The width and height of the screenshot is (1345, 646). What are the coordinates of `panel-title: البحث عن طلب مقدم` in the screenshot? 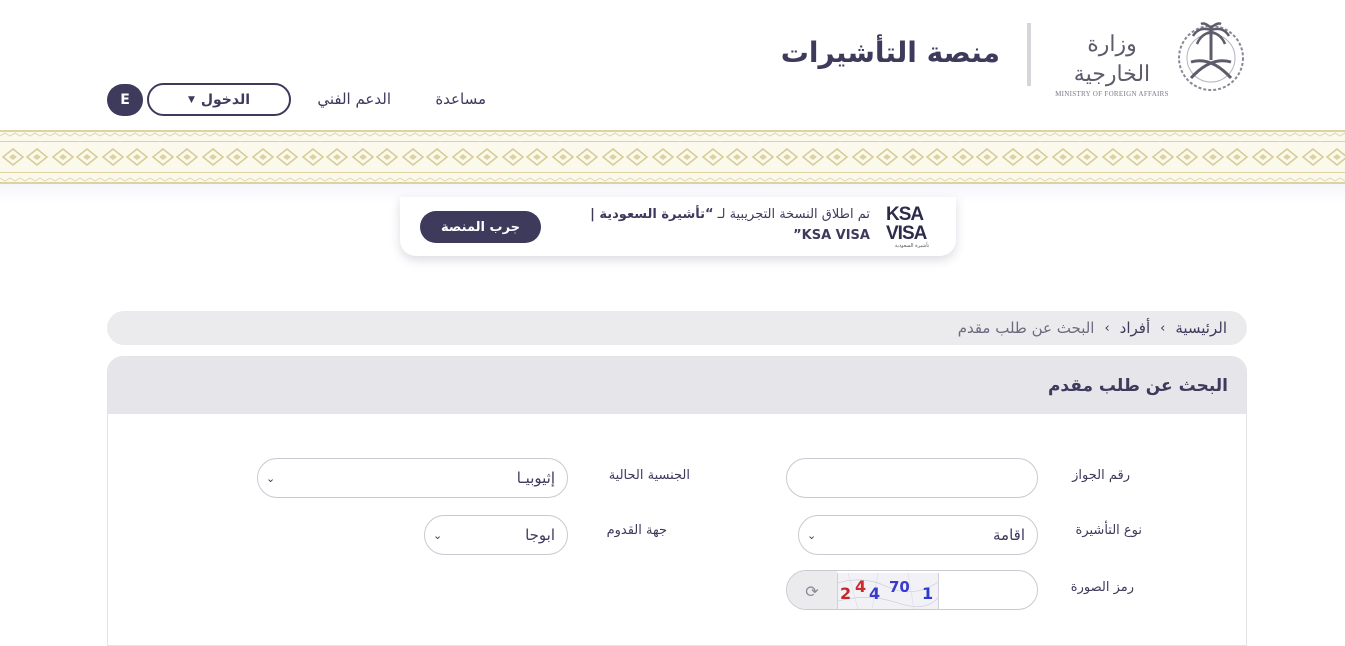 It's located at (677, 385).